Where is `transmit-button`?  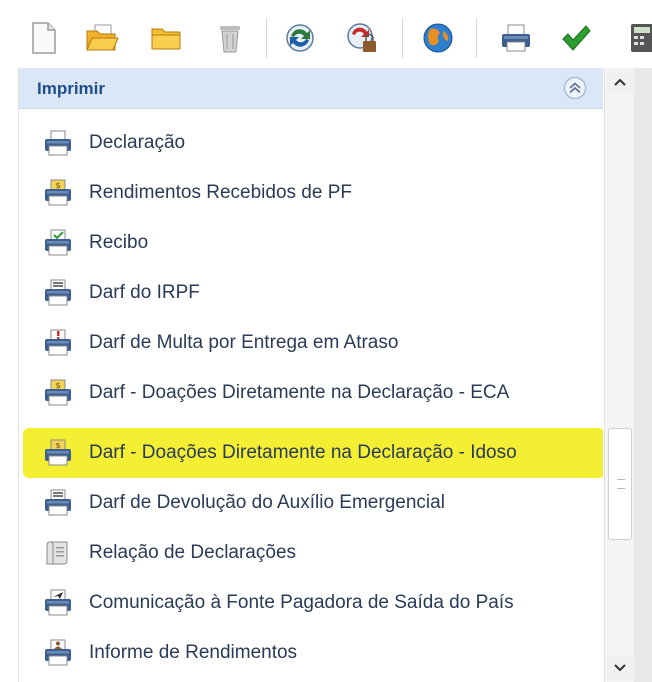 transmit-button is located at coordinates (300, 38).